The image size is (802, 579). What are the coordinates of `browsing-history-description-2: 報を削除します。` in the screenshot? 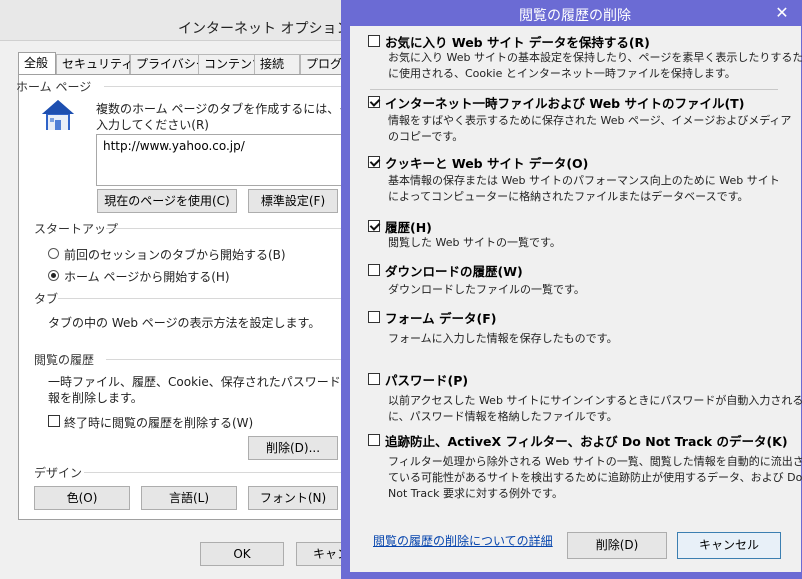 It's located at (95, 398).